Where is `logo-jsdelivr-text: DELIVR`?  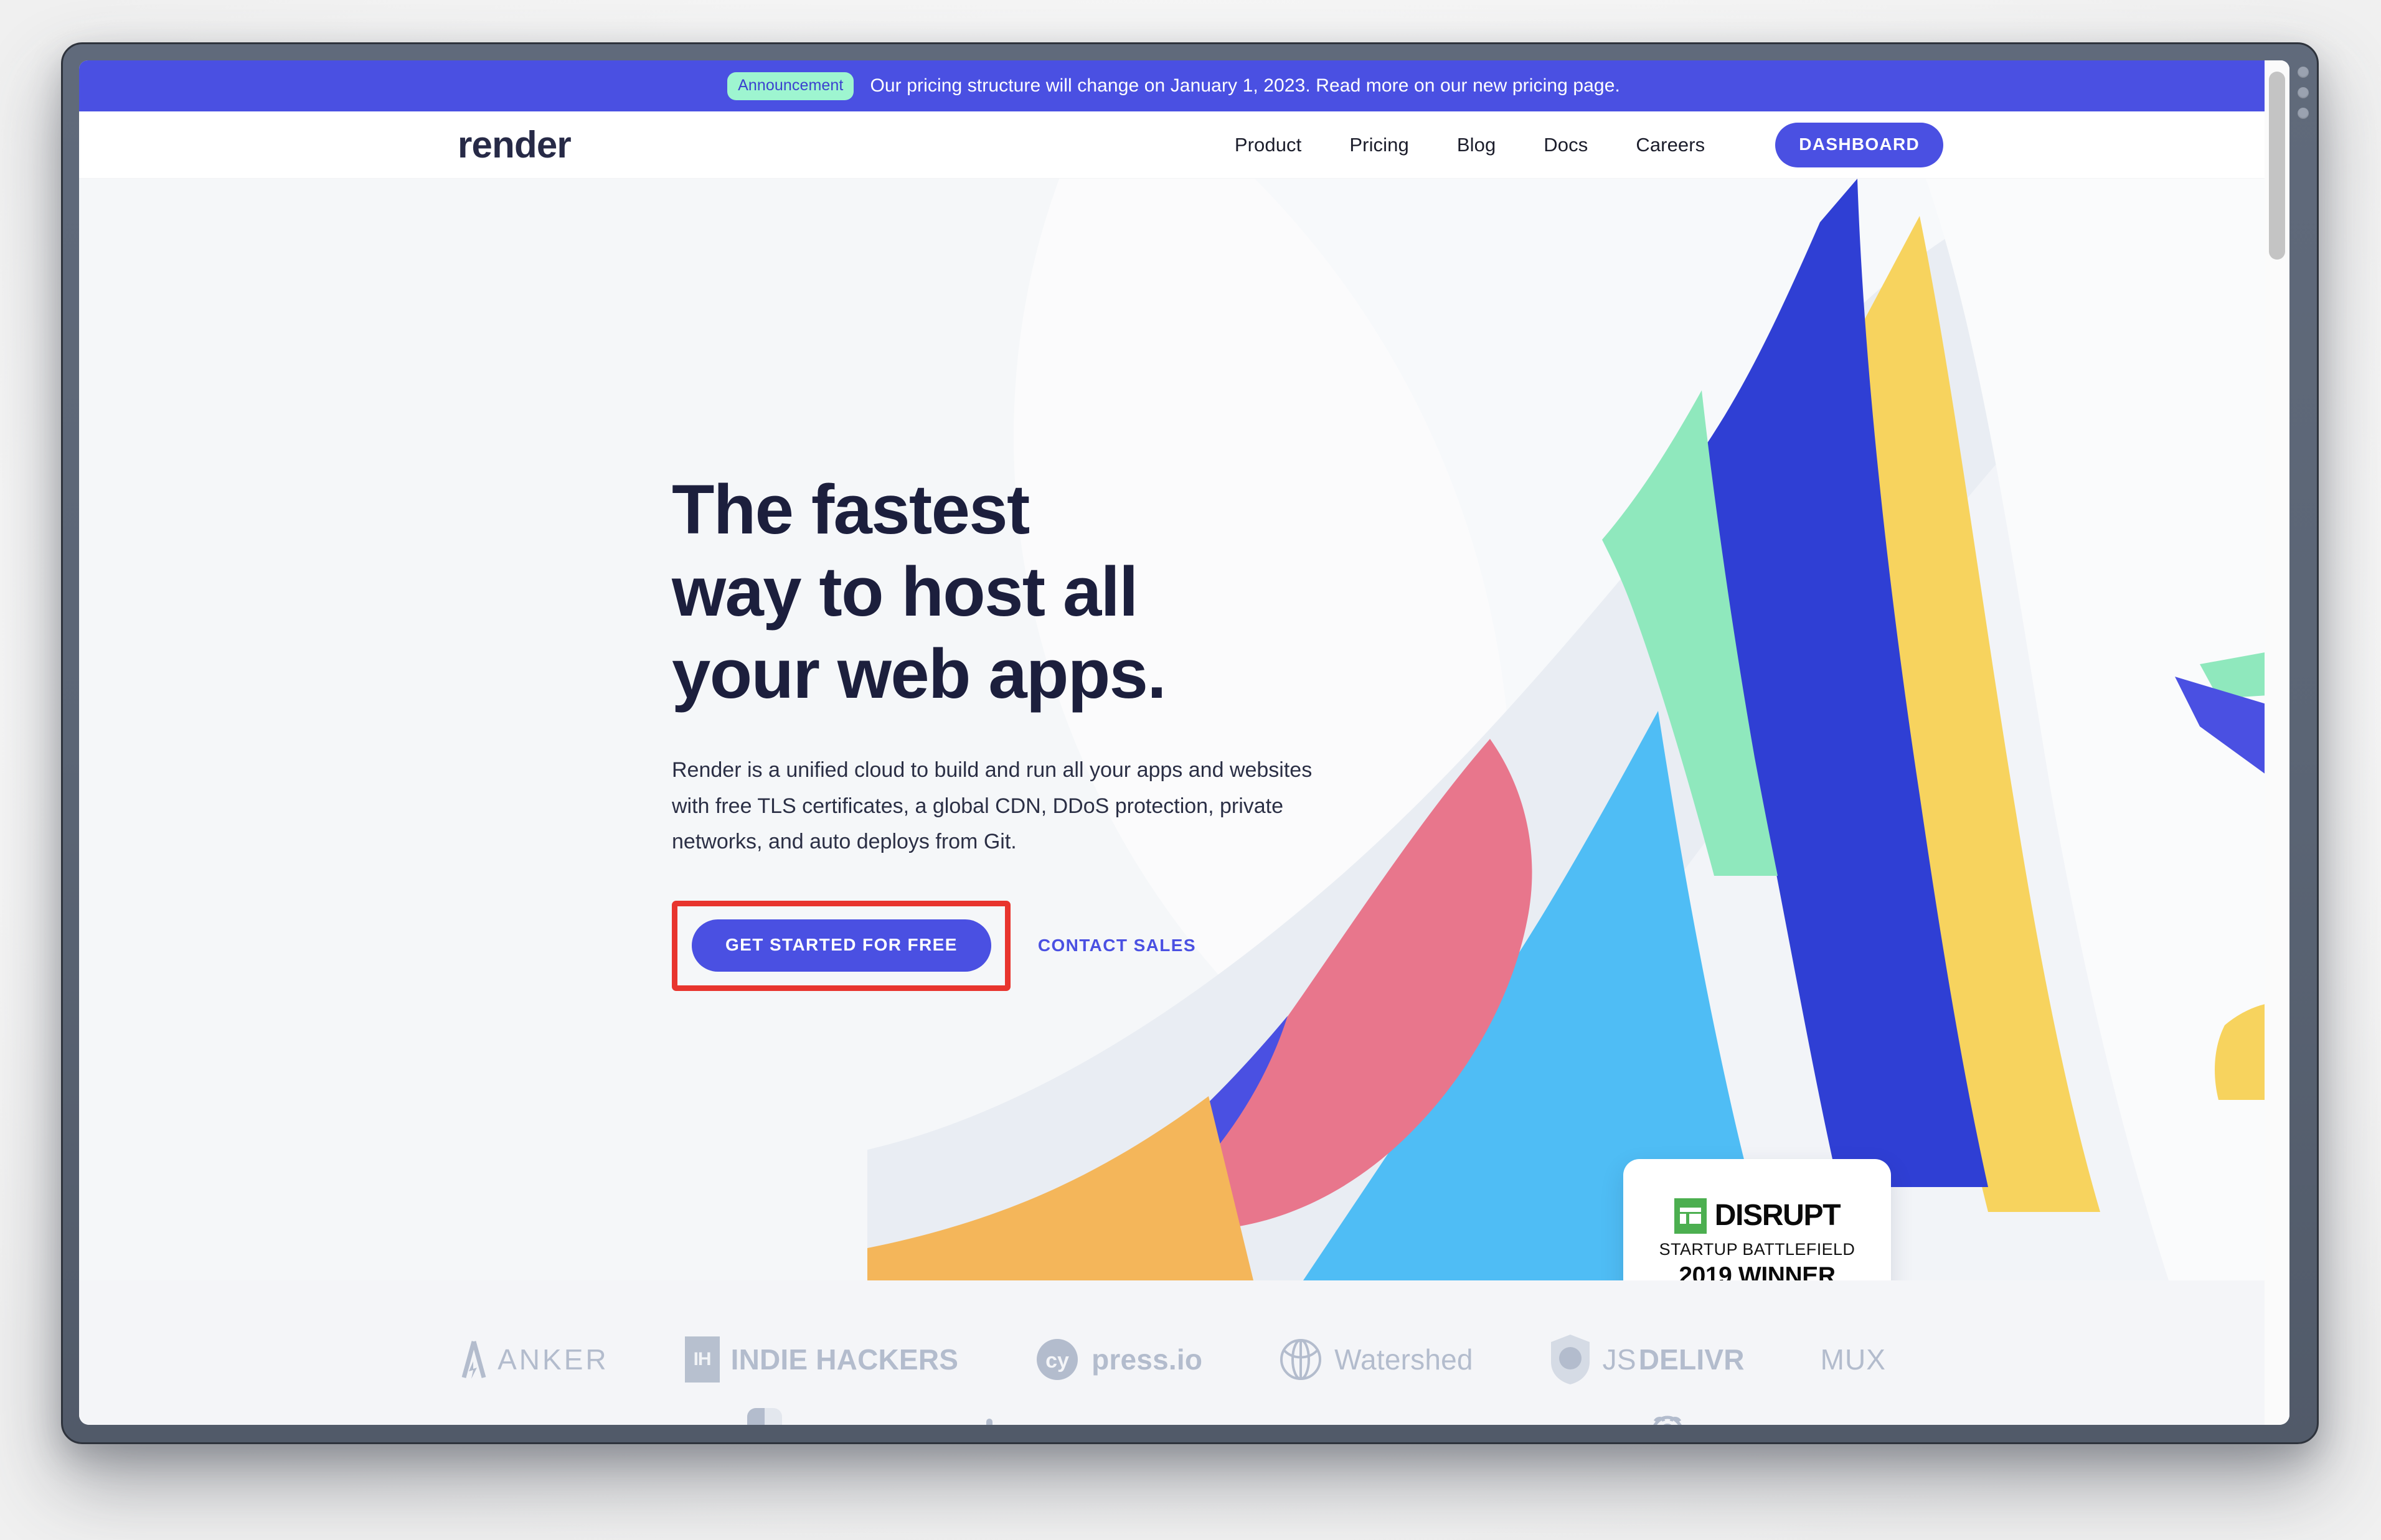 logo-jsdelivr-text: DELIVR is located at coordinates (1691, 1359).